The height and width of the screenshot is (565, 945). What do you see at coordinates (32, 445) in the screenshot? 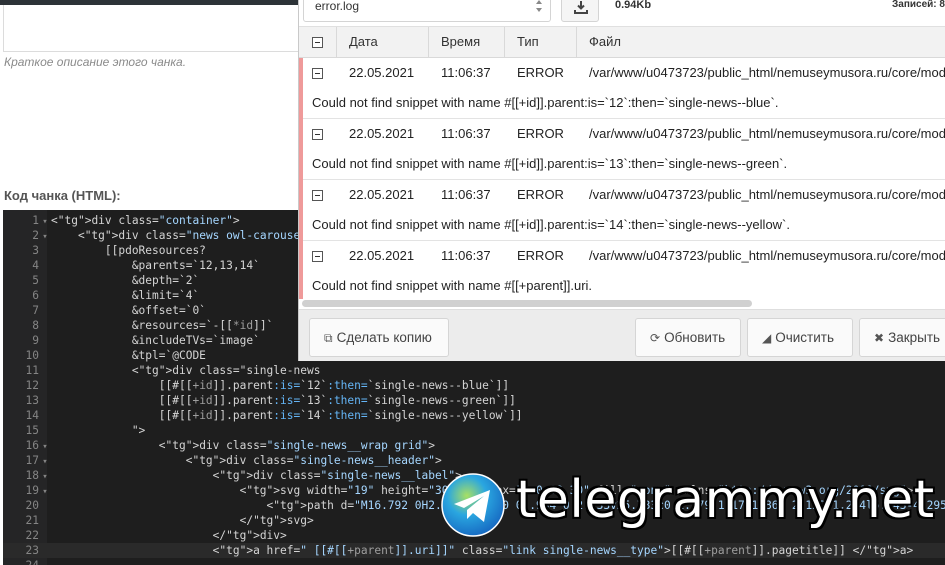
I see `line-number: 16` at bounding box center [32, 445].